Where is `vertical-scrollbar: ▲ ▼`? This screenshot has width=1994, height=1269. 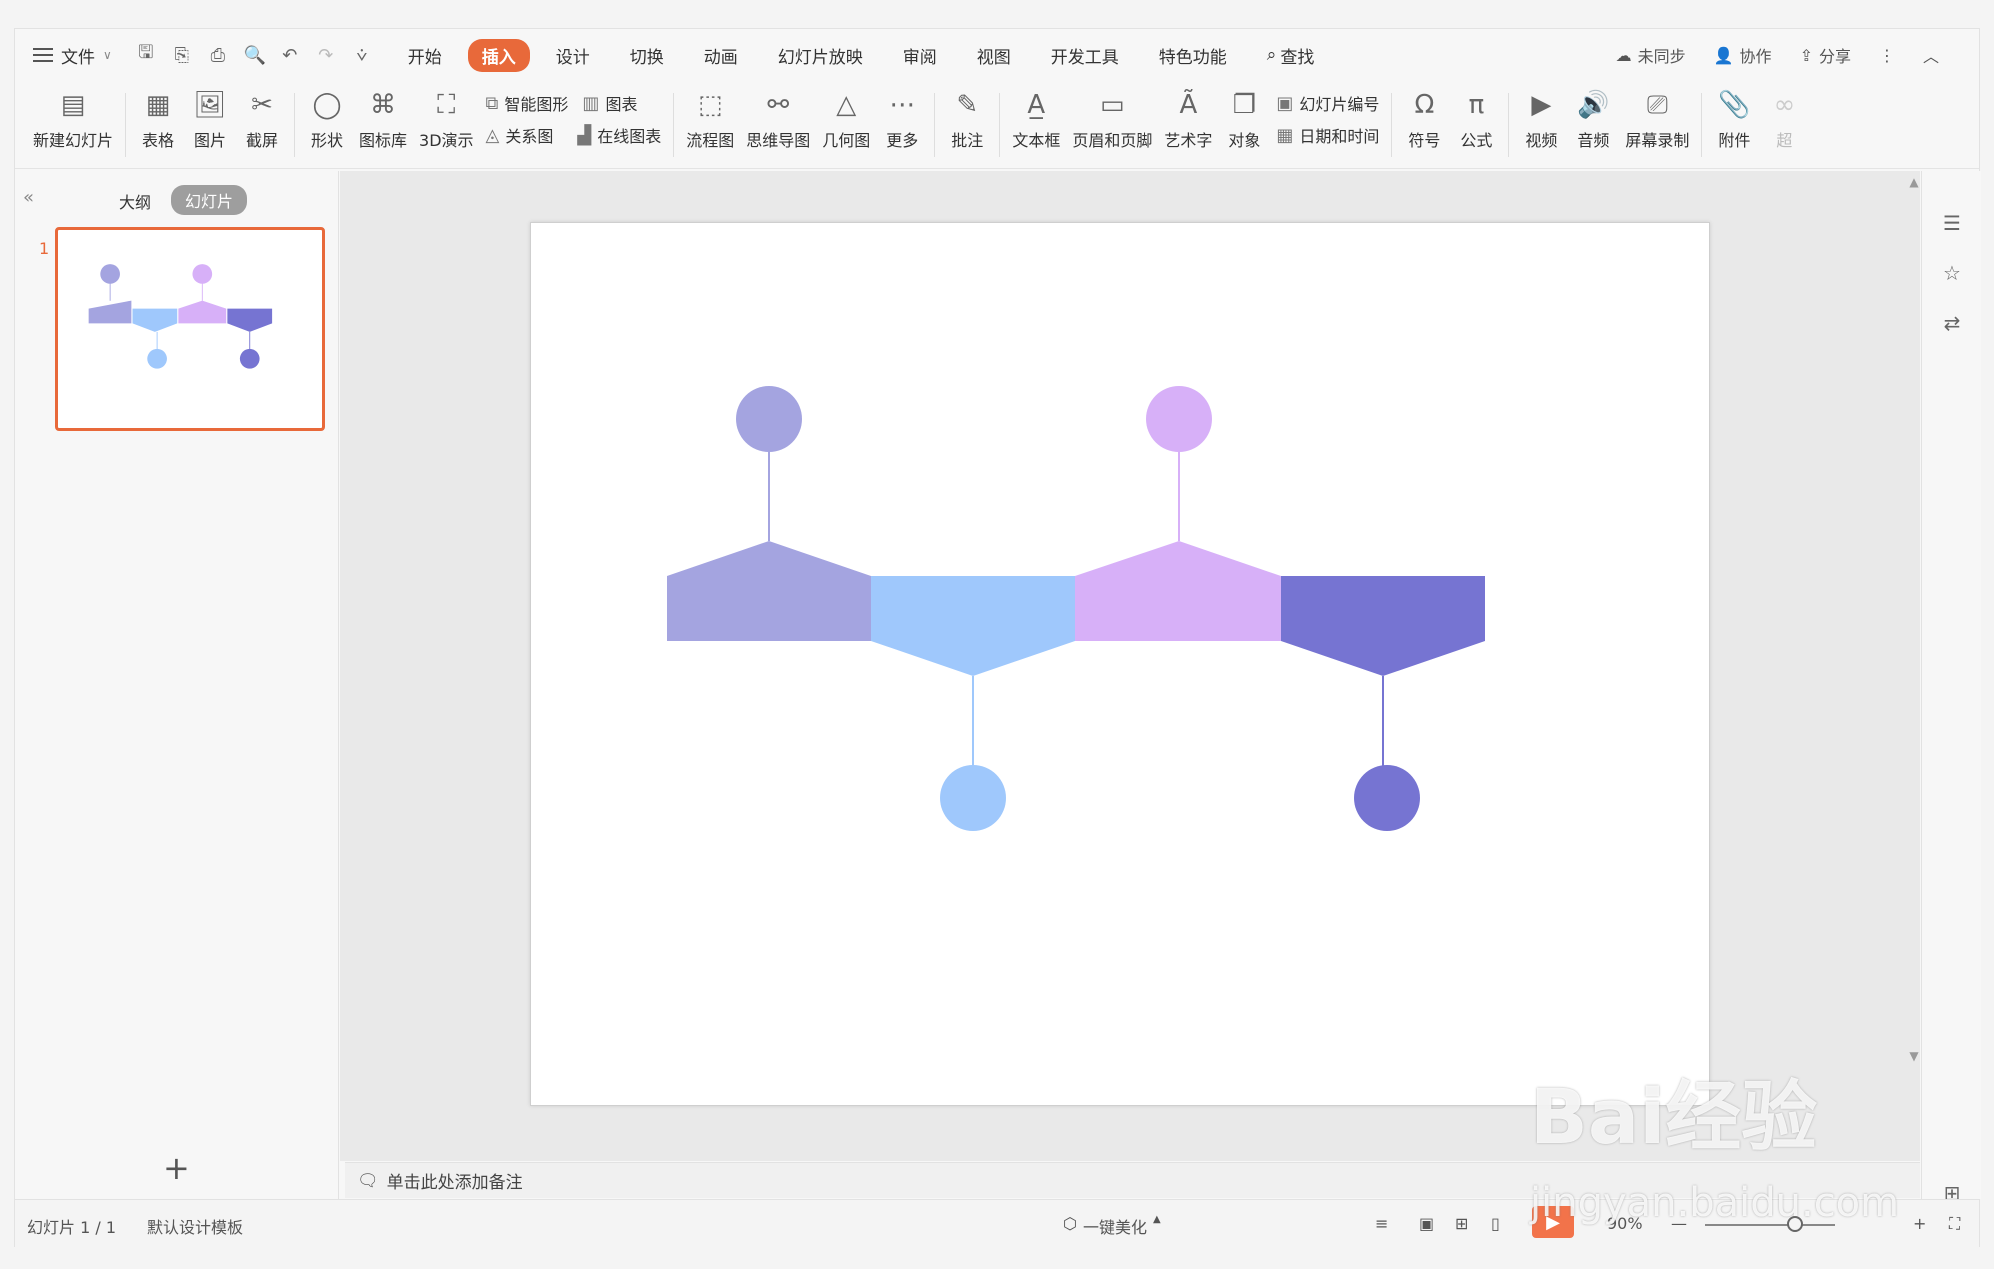
vertical-scrollbar: ▲ ▼ is located at coordinates (1914, 666).